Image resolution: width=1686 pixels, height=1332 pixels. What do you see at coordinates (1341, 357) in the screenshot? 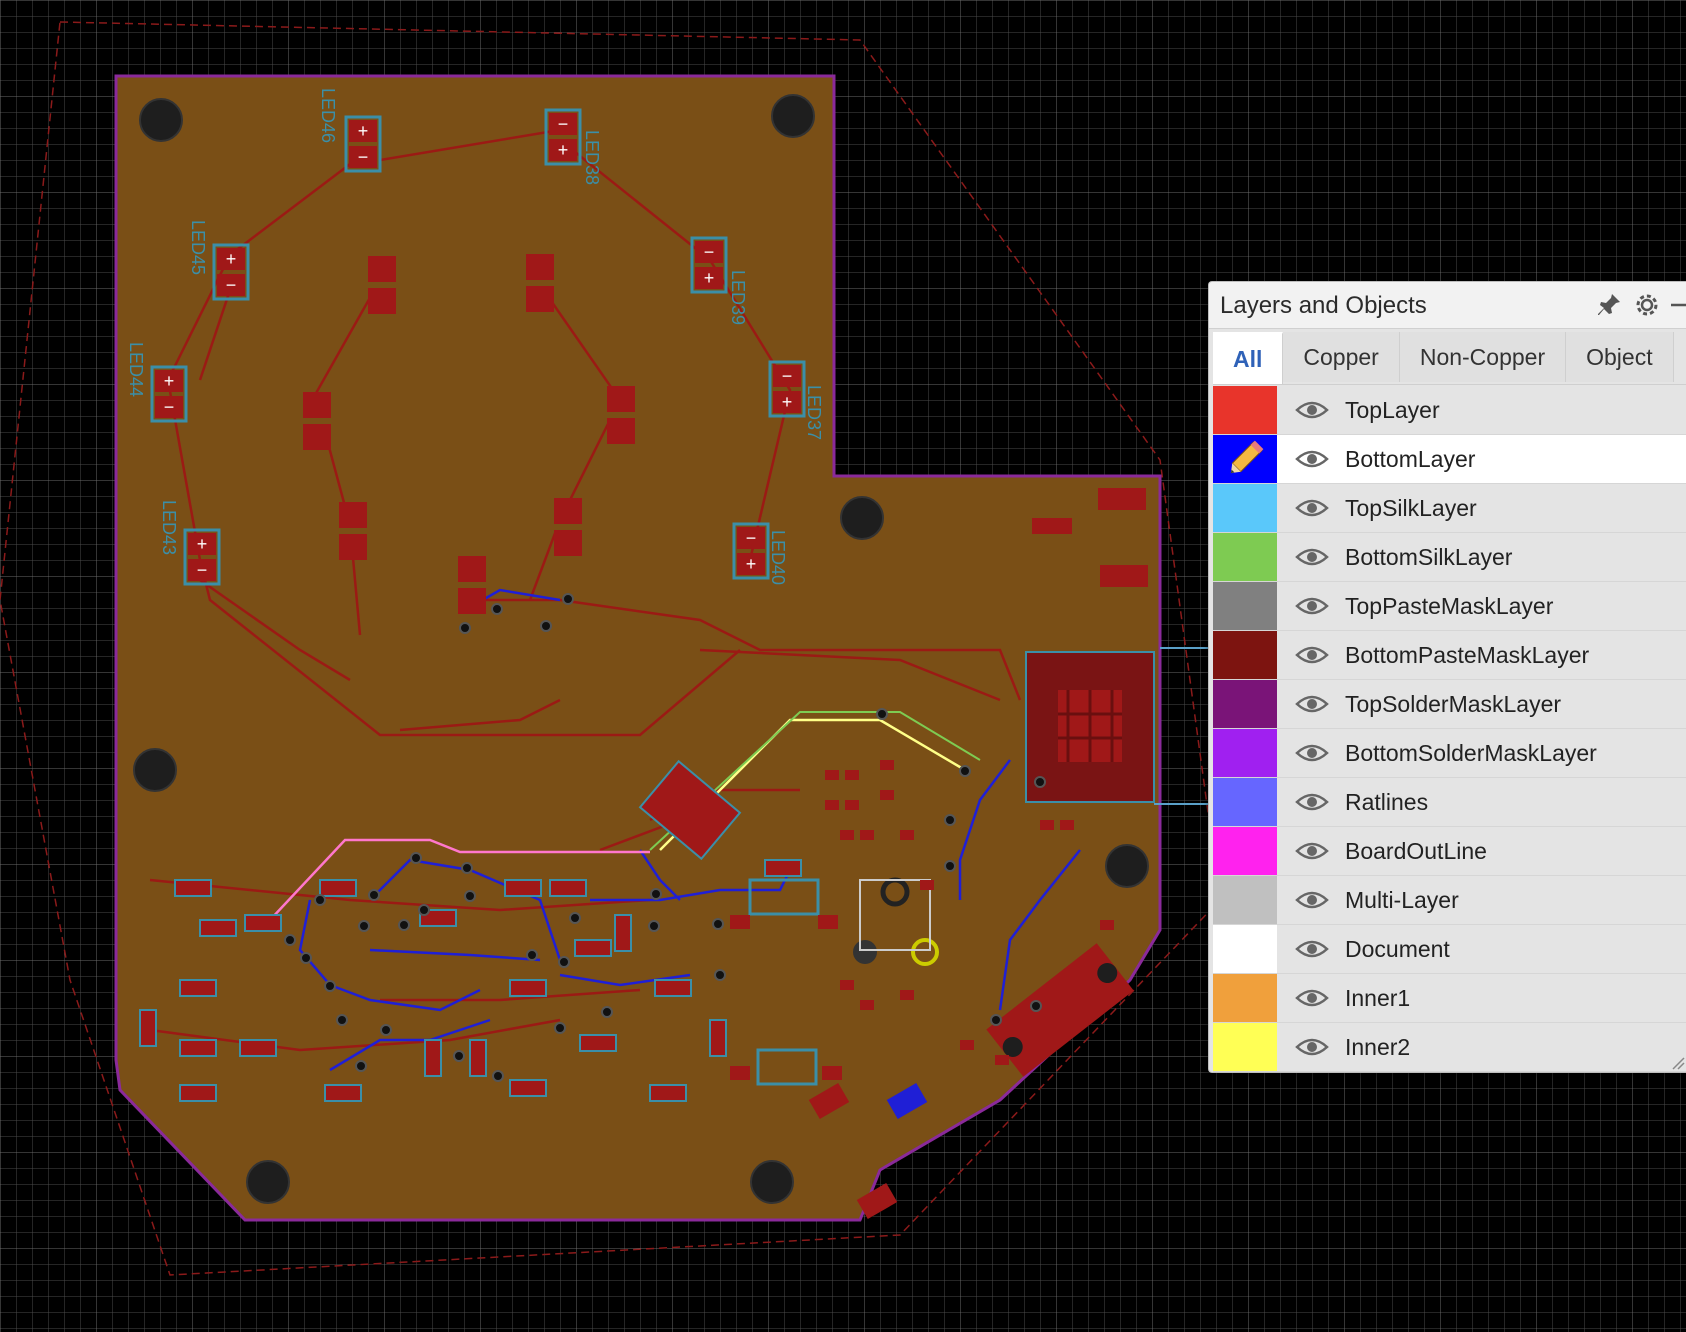
I see `tab-copper: Copper` at bounding box center [1341, 357].